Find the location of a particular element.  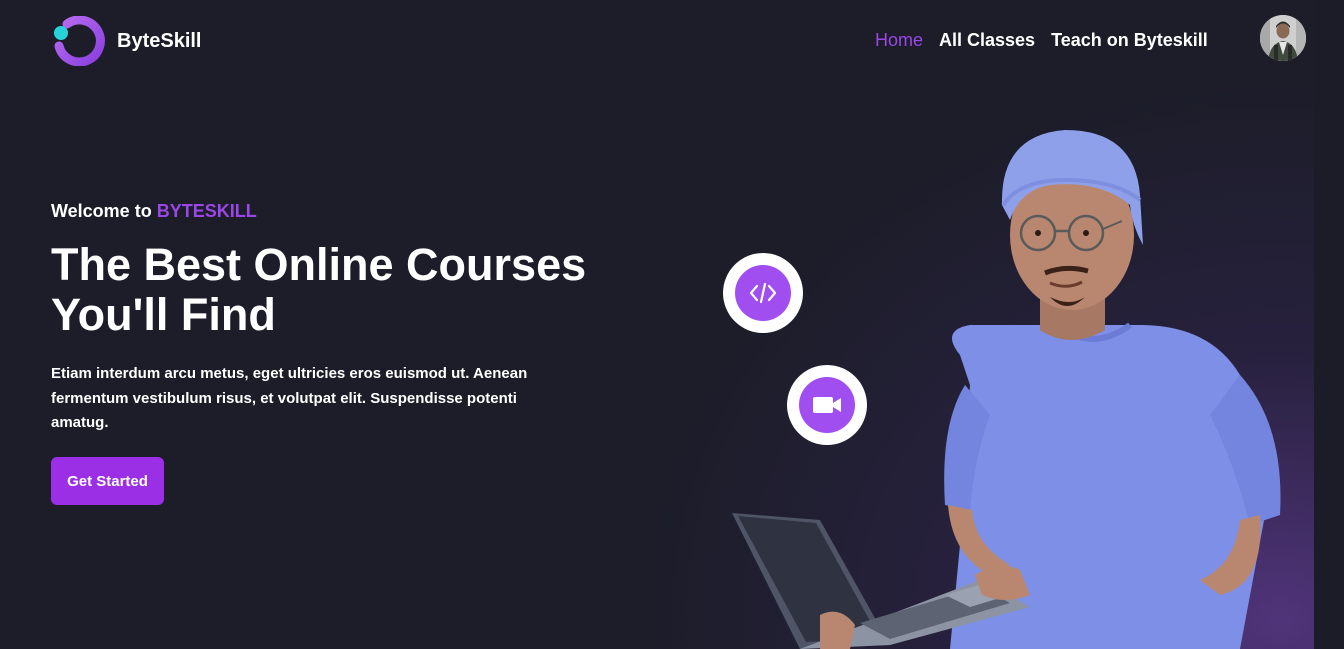

nav-link-home: Home is located at coordinates (899, 40).